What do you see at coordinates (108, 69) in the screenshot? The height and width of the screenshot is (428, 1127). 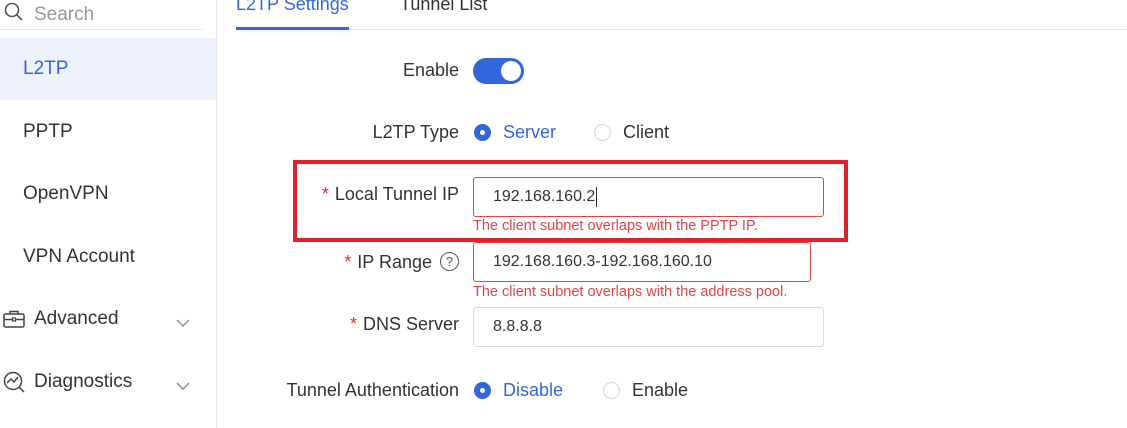 I see `sidebar-item-l2tp: L2TP` at bounding box center [108, 69].